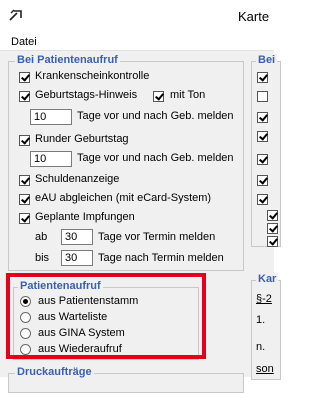 Image resolution: width=320 pixels, height=393 pixels. I want to click on group-right-bei: Bei, so click(266, 150).